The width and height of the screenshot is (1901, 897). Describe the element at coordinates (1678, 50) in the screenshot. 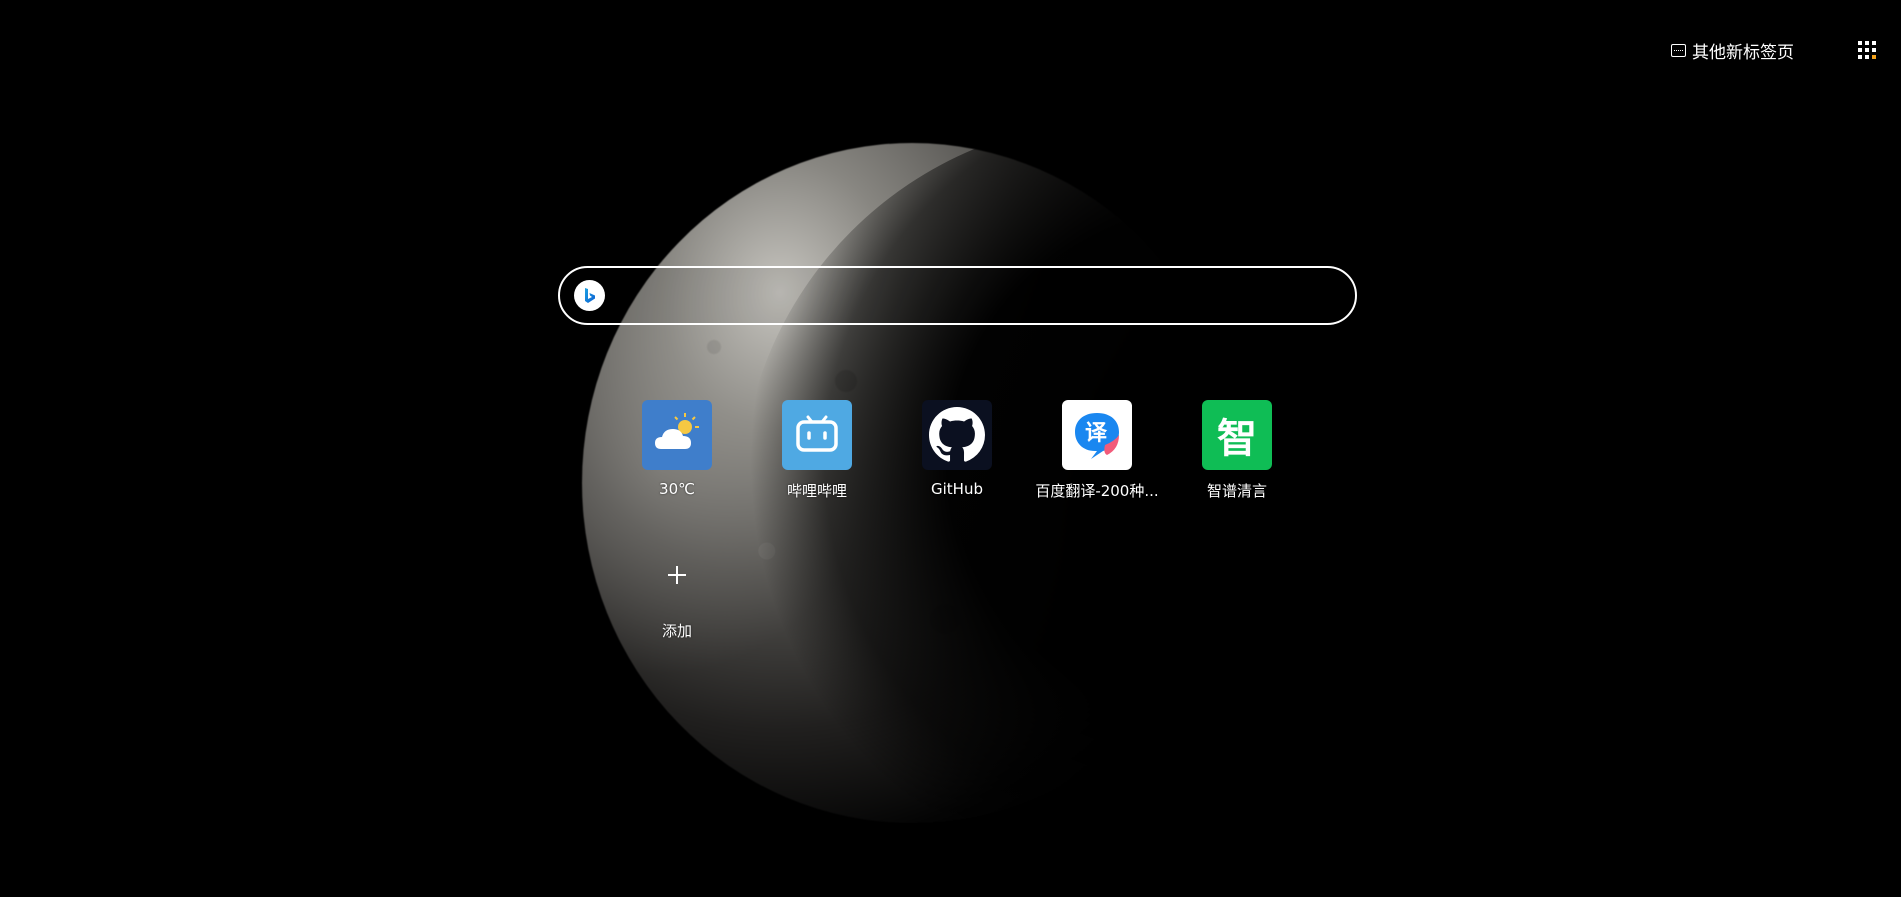

I see `newtab-icon` at that location.